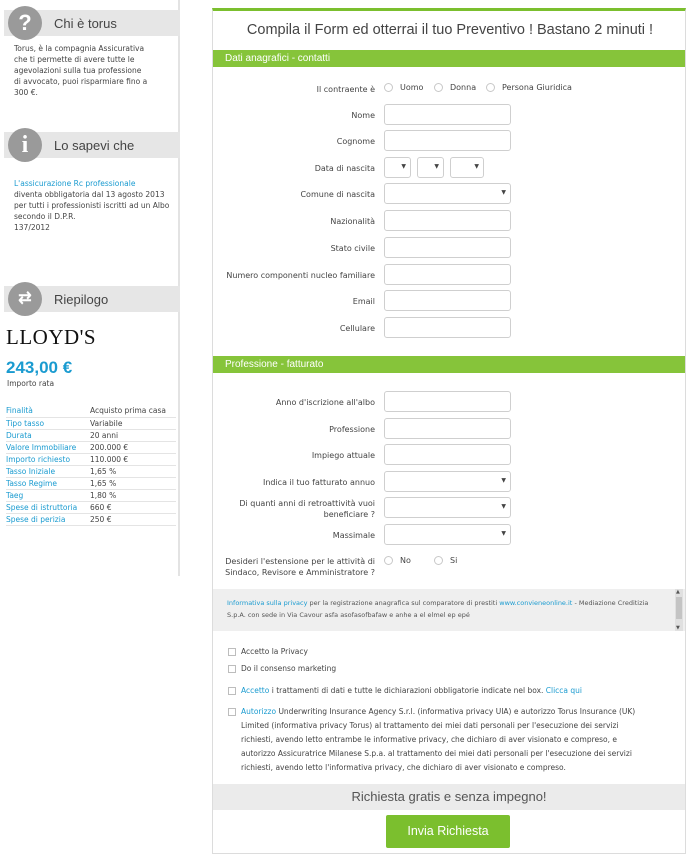 The height and width of the screenshot is (858, 700). I want to click on table-row: Tasso Regime 1,65 %, so click(91, 484).